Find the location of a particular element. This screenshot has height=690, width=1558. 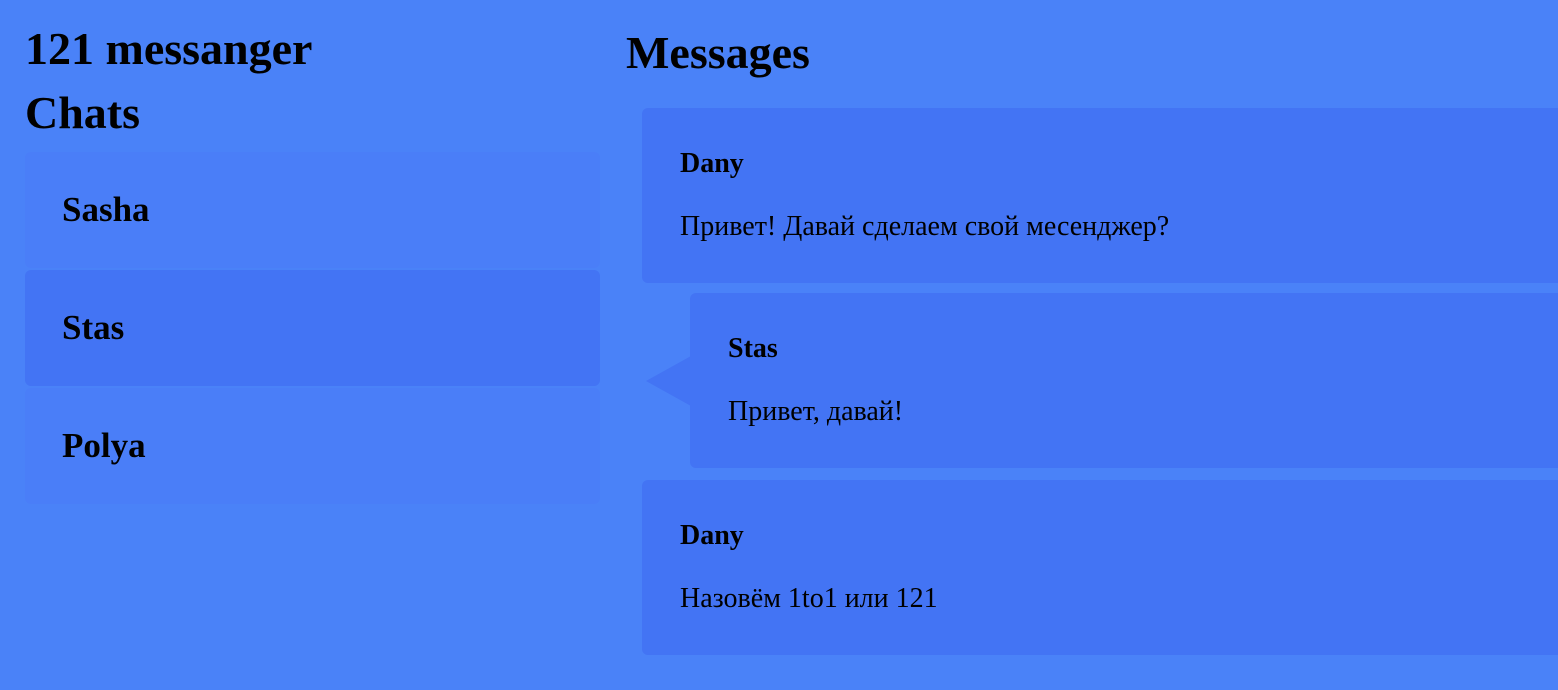

messages-heading: Messages is located at coordinates (718, 52).